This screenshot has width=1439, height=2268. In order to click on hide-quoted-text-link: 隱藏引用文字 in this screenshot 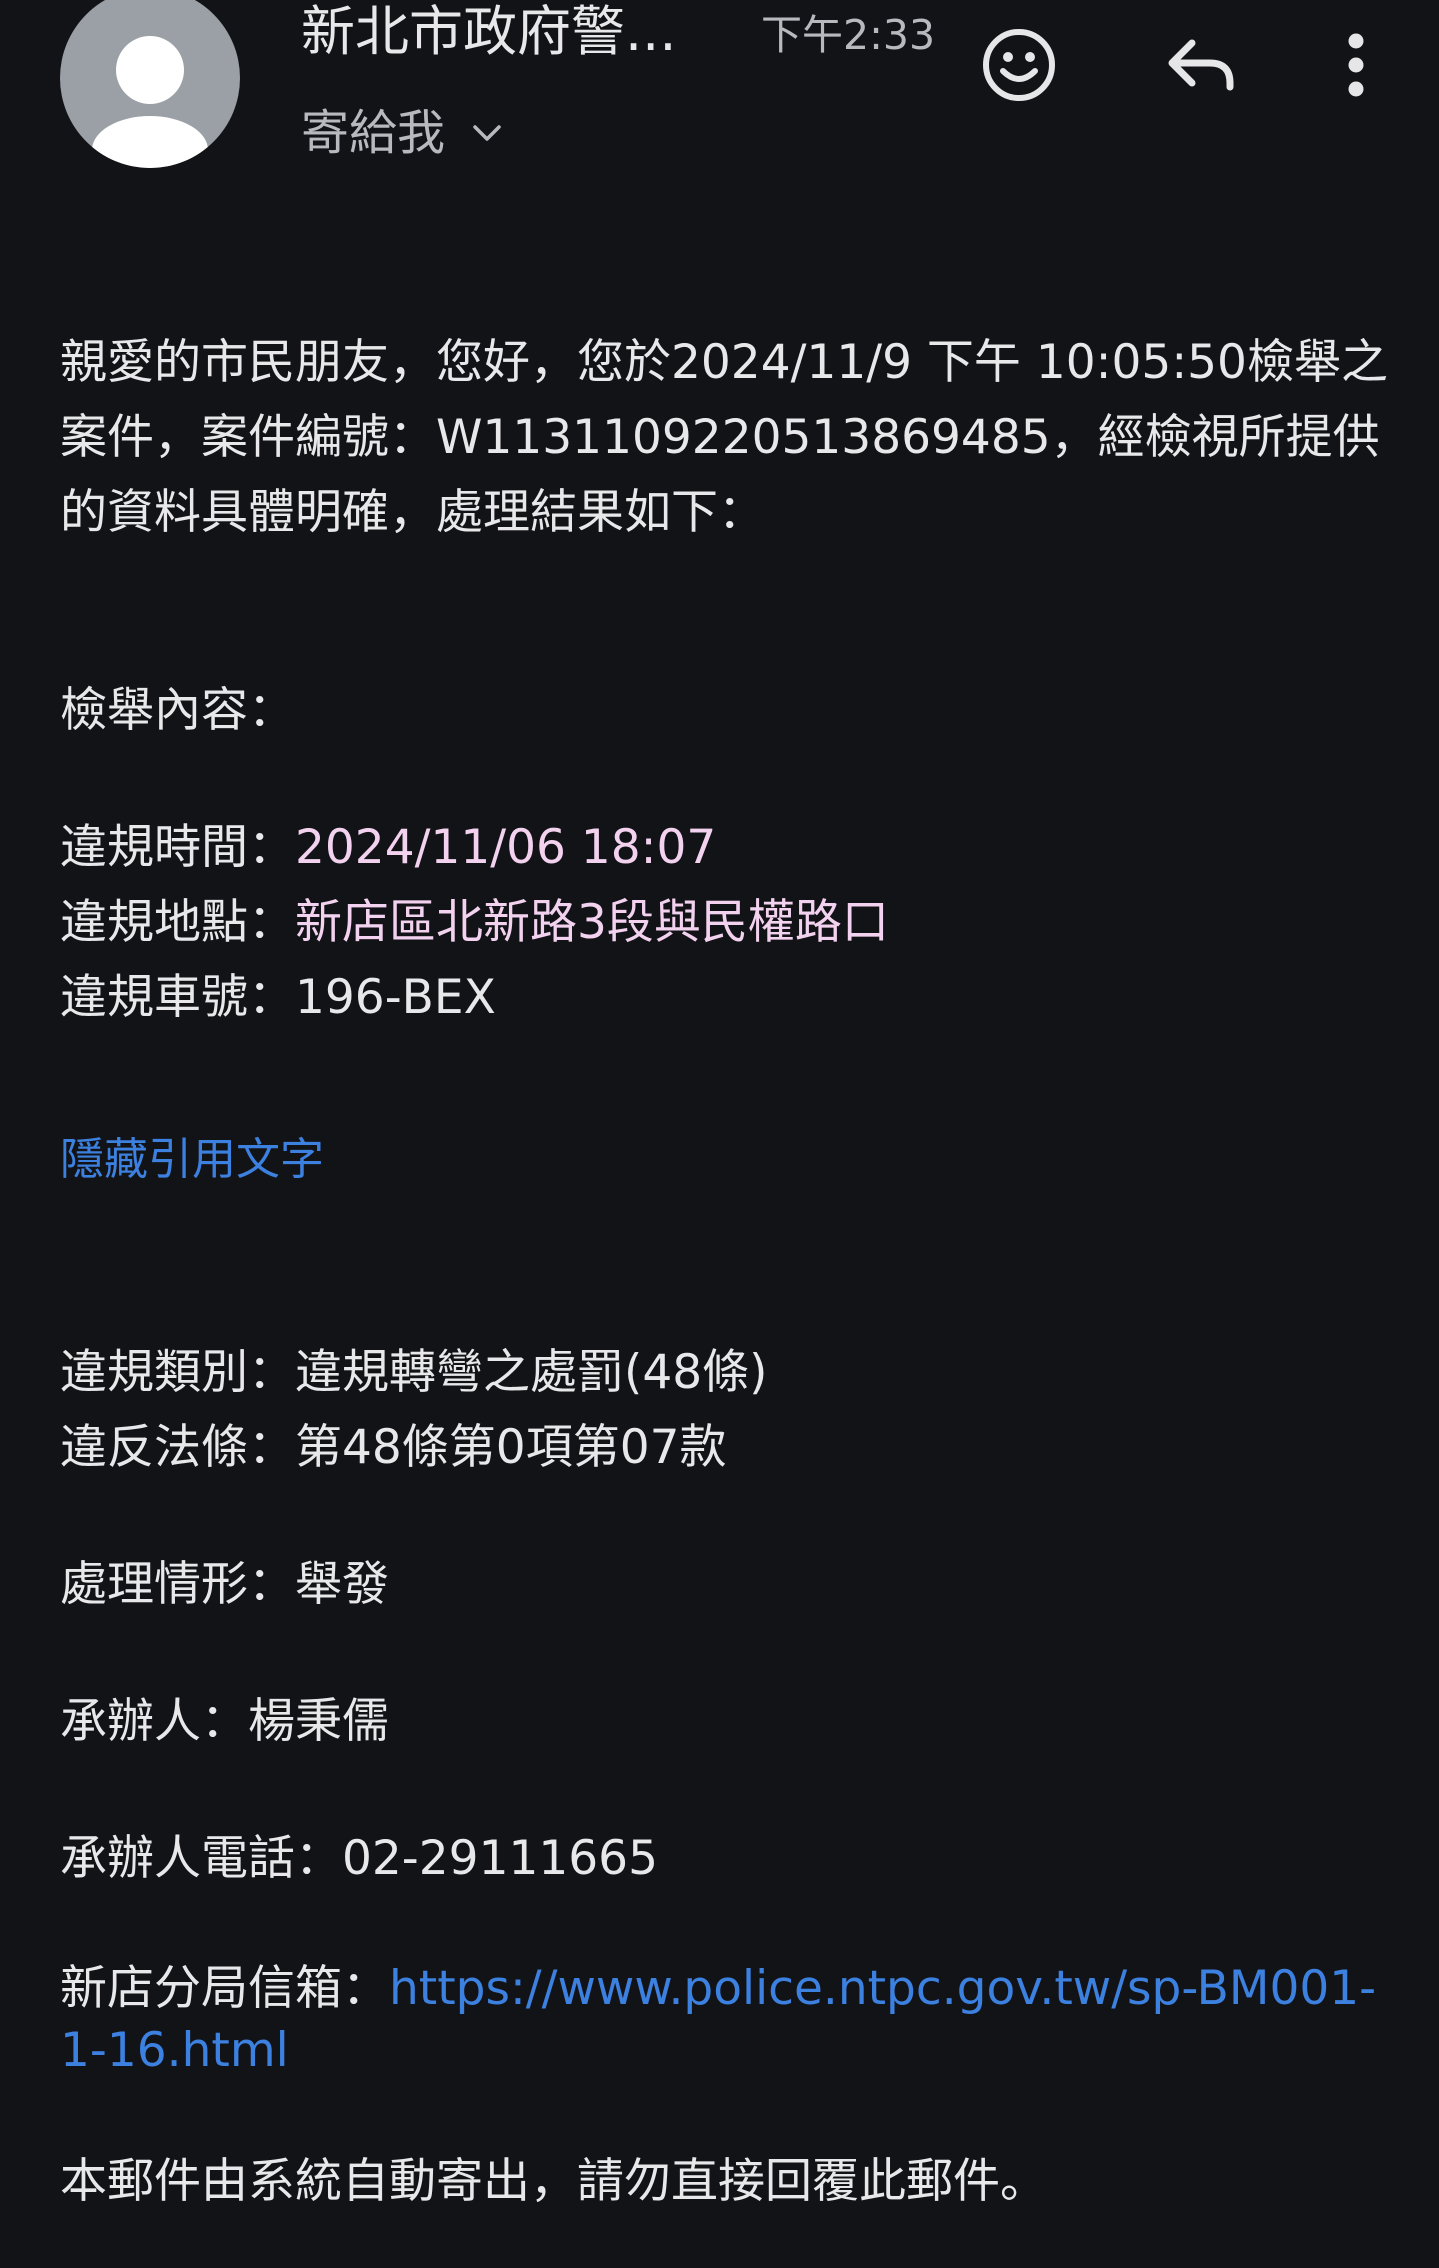, I will do `click(725, 1159)`.